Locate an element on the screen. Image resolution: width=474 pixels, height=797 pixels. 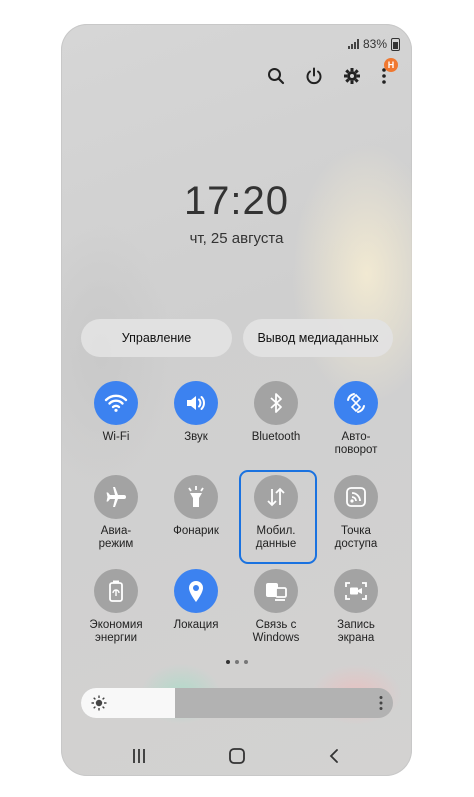
battery-percent: 83% is located at coordinates (374, 44).